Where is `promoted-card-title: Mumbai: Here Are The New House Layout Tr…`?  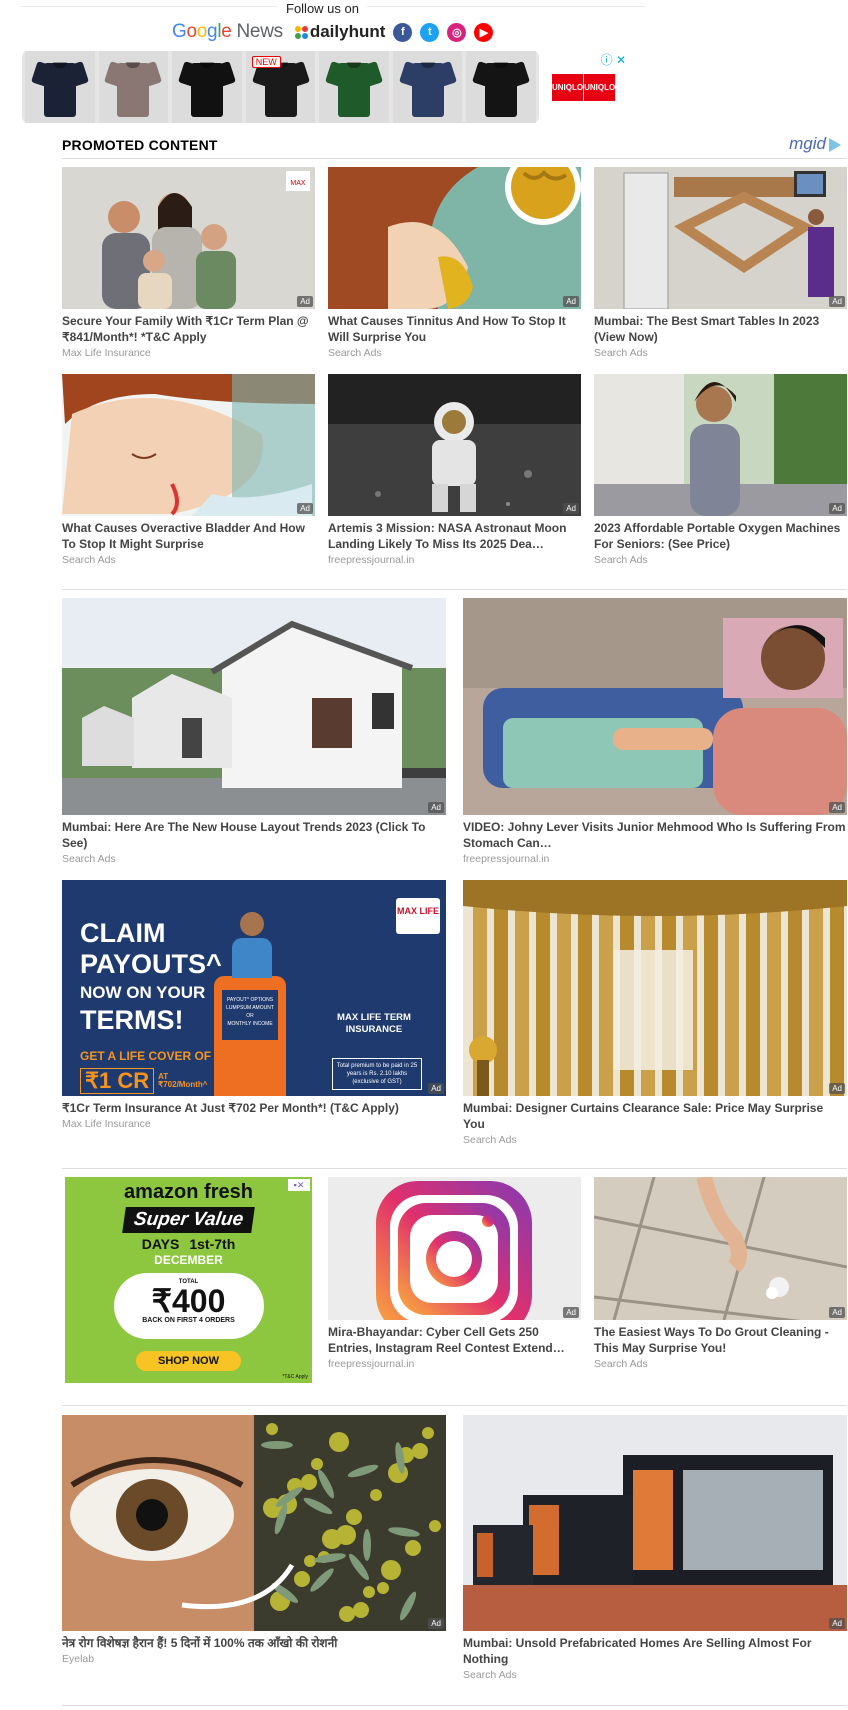 promoted-card-title: Mumbai: Here Are The New House Layout Tr… is located at coordinates (254, 835).